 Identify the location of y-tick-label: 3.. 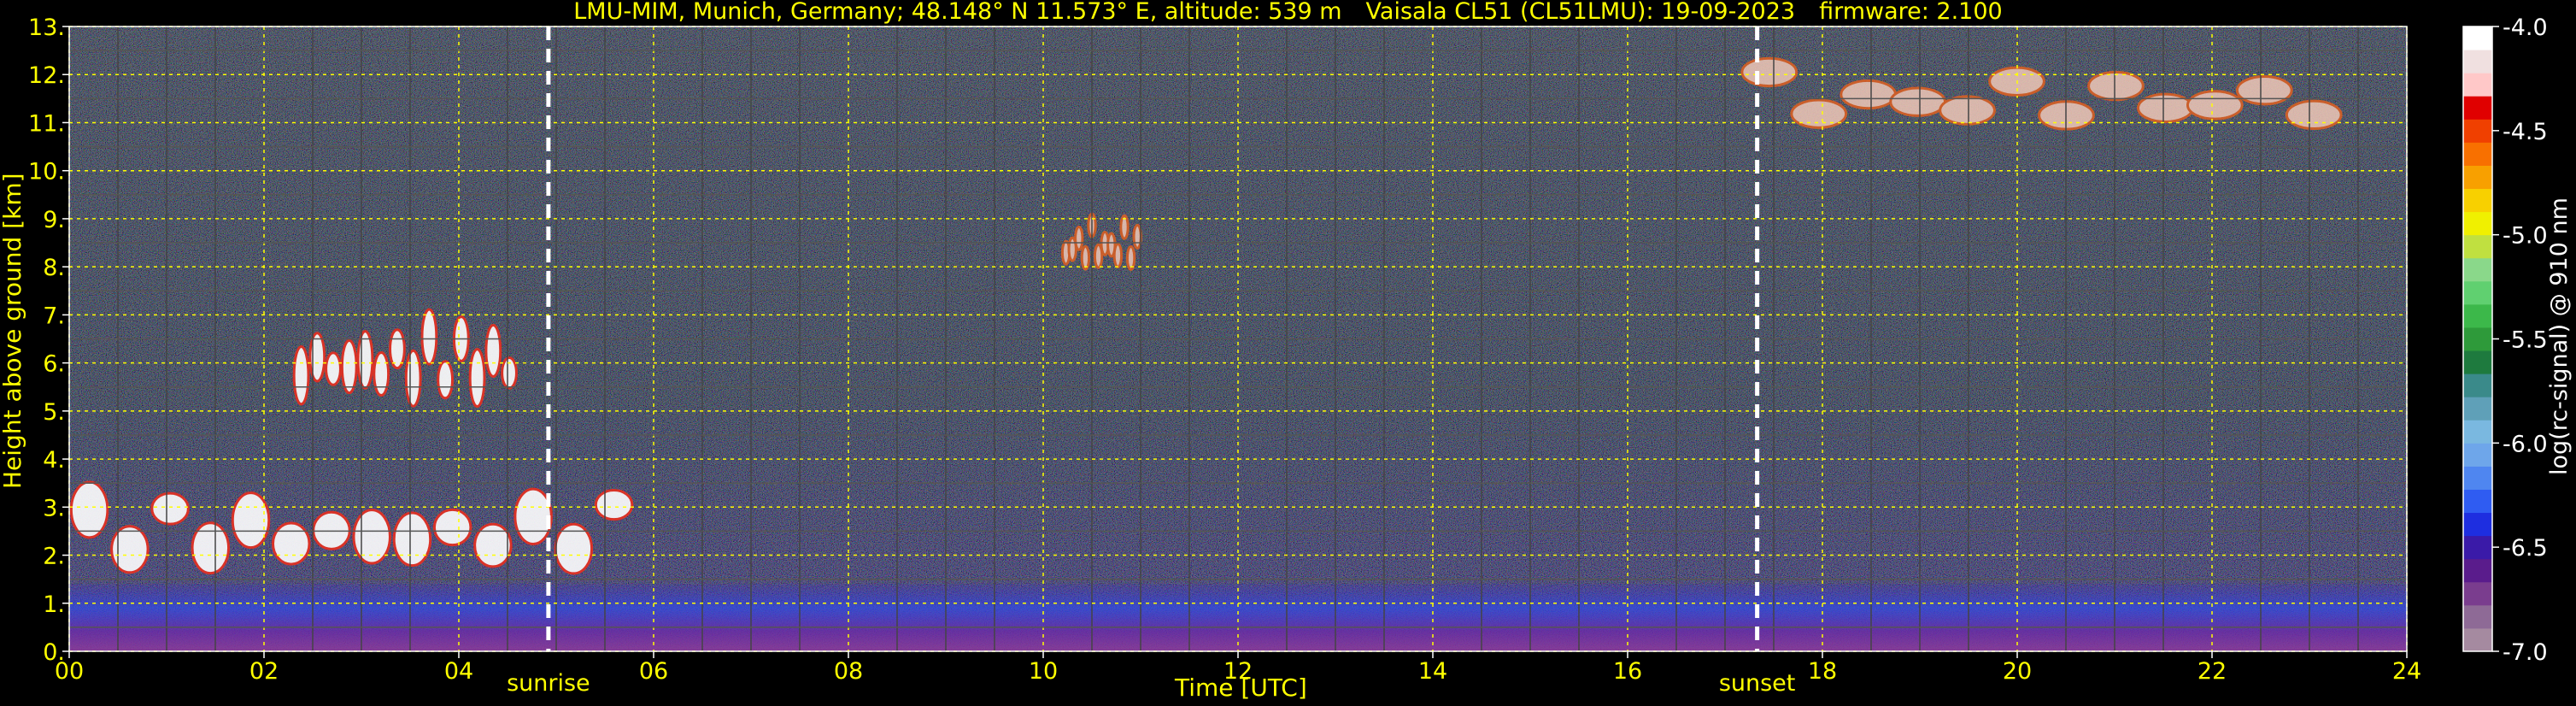
(54, 508).